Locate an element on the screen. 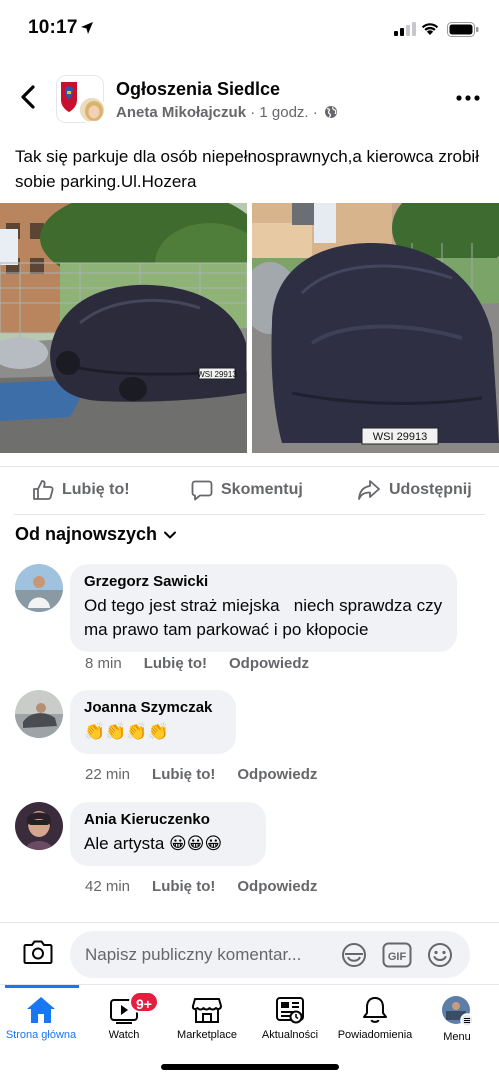 This screenshot has width=499, height=1080. bell-icon is located at coordinates (375, 1010).